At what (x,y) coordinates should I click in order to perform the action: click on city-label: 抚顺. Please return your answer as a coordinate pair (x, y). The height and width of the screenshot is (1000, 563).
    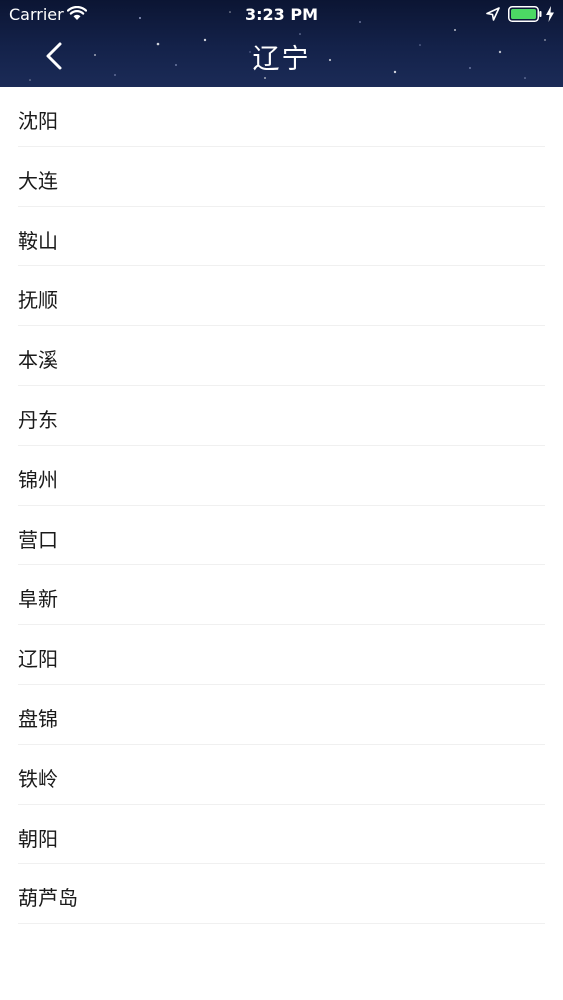
    Looking at the image, I should click on (38, 300).